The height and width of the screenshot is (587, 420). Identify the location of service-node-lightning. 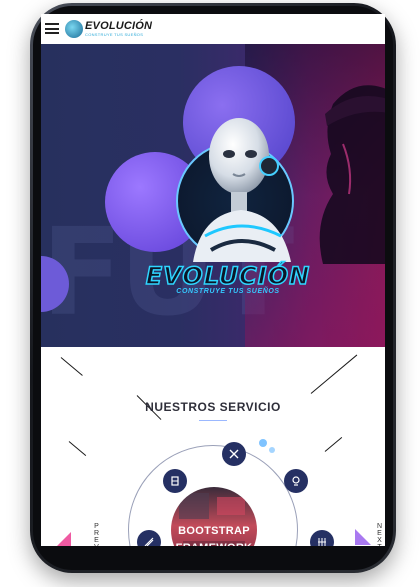
(296, 481).